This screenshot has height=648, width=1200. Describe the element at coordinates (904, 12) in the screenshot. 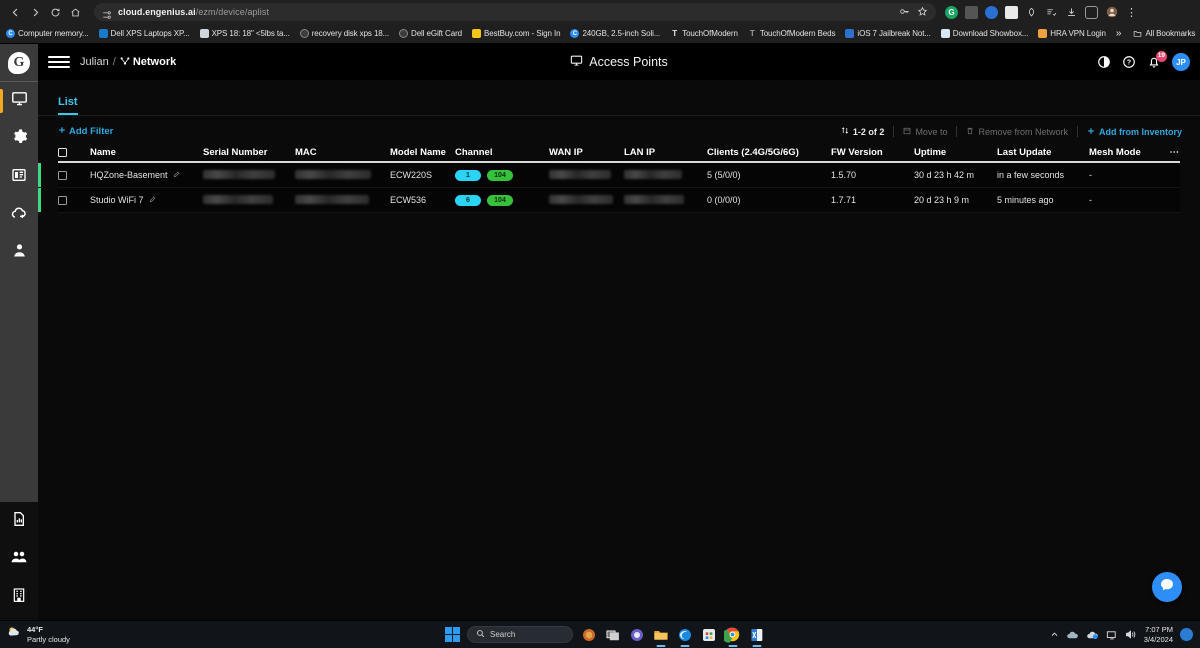

I see `password-key-icon` at that location.